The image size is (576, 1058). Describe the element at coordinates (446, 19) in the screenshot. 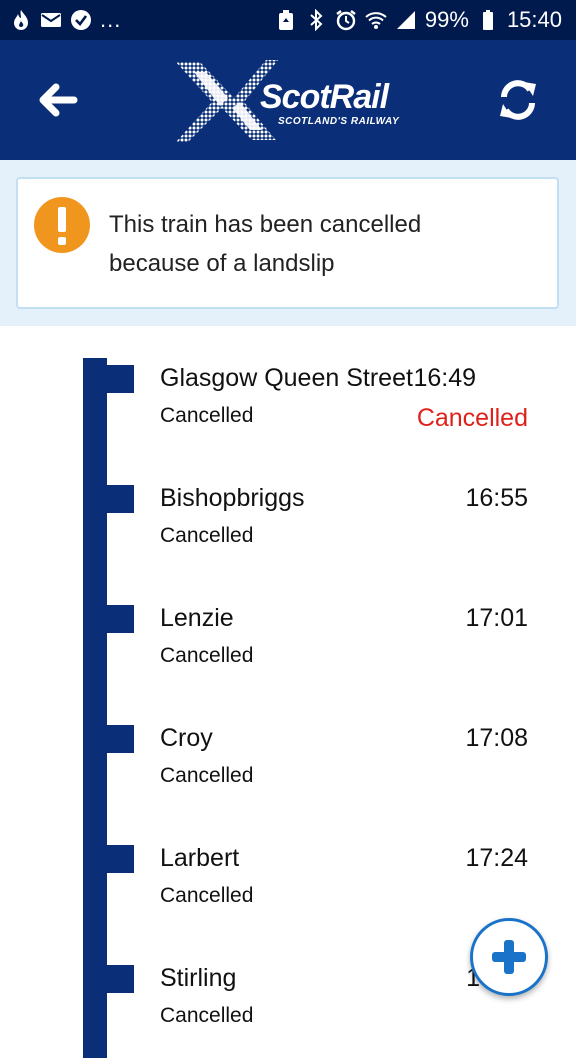

I see `battery-percent: 99%` at that location.